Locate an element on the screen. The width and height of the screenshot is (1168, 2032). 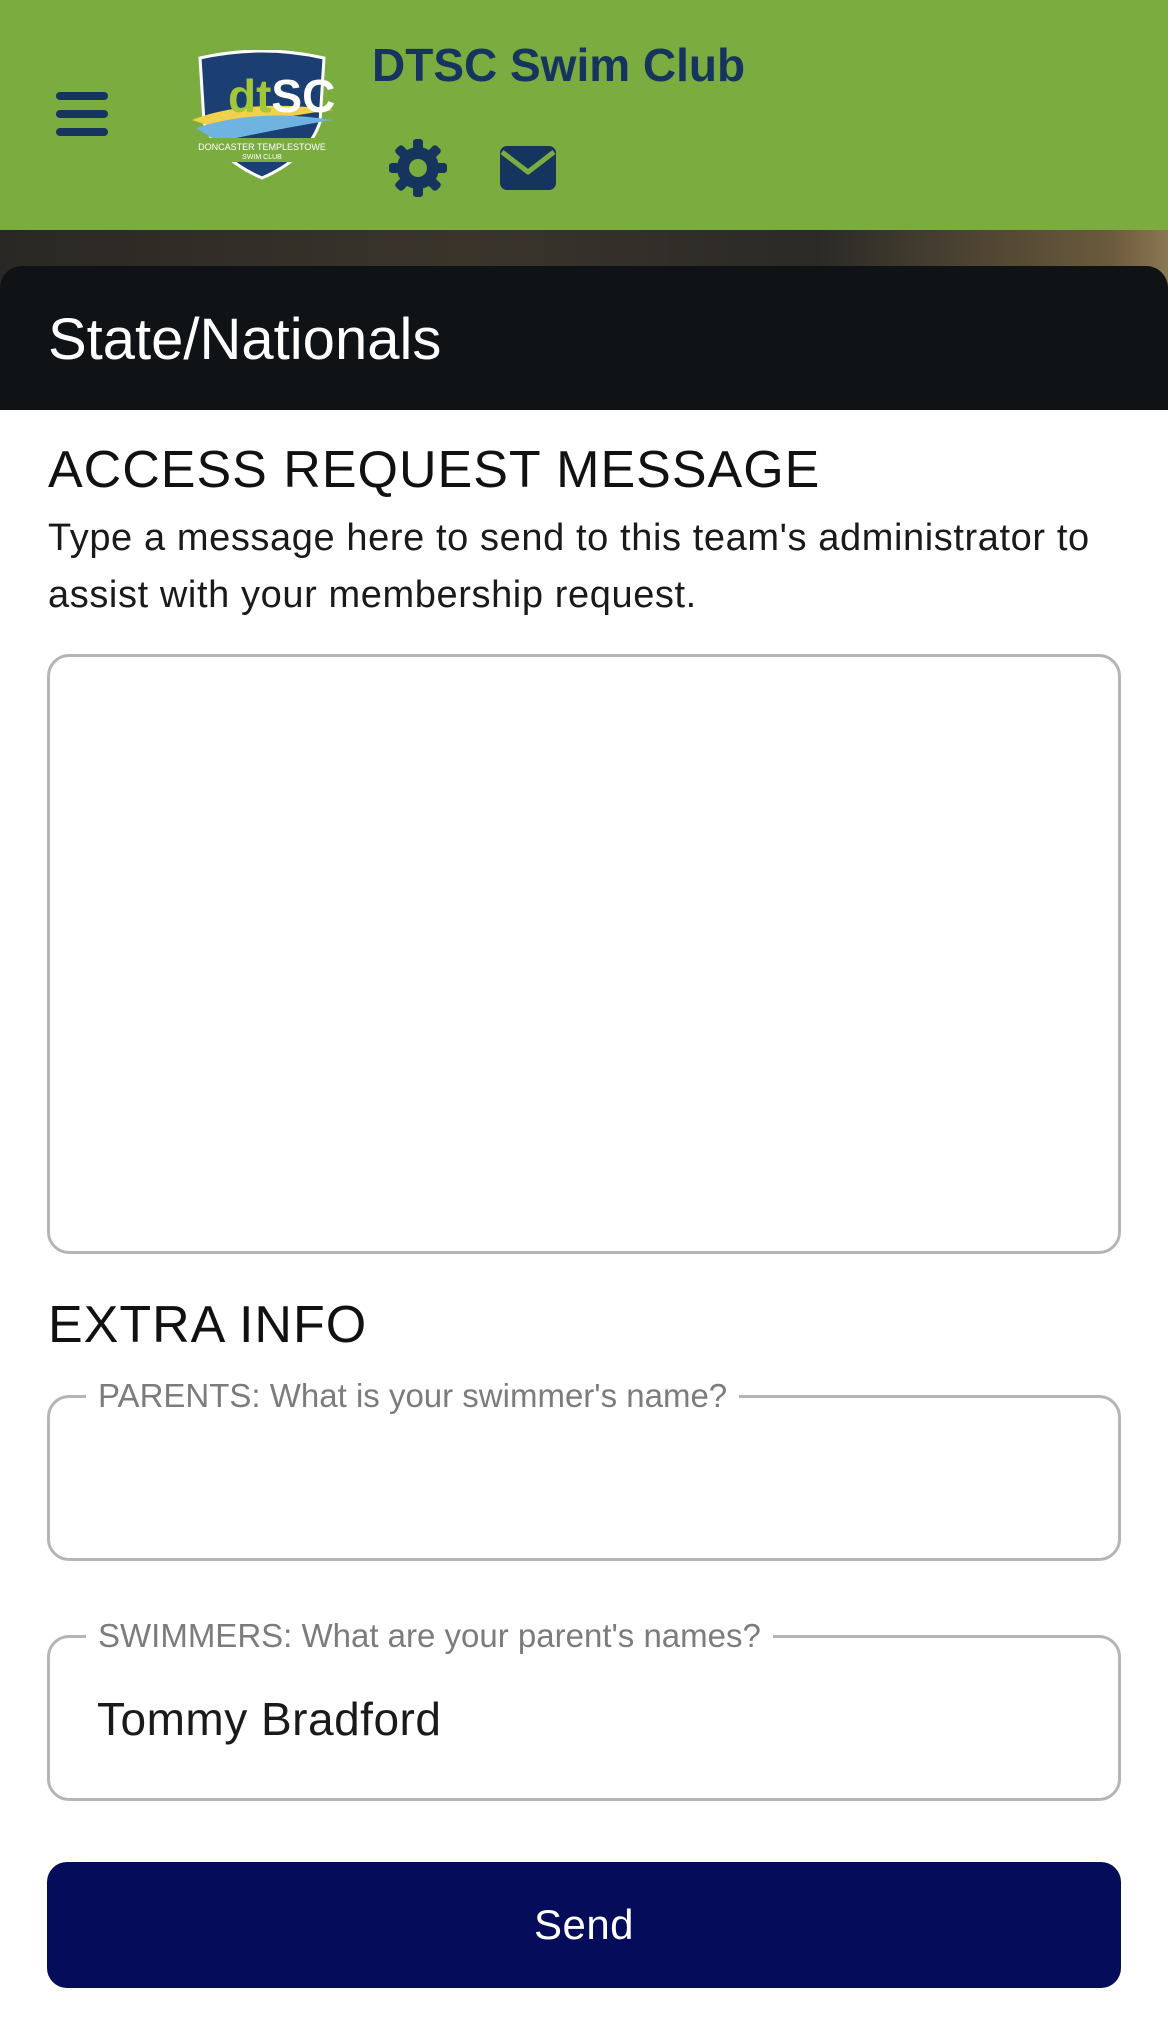
swimmers-field-label: SWIMMERS: What are your parent's names? is located at coordinates (429, 1636).